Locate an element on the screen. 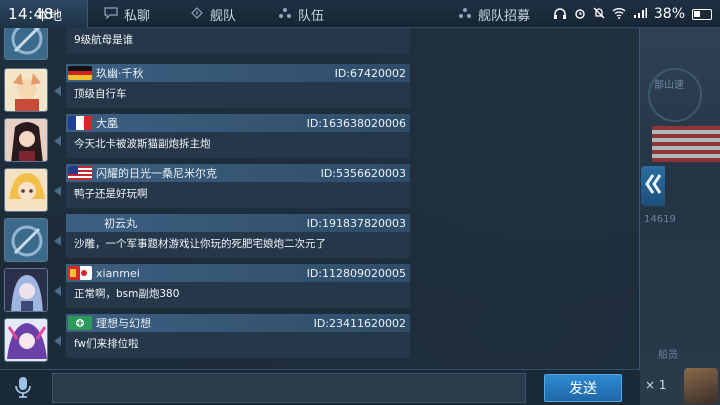 The width and height of the screenshot is (720, 405). mute-bell-icon is located at coordinates (599, 14).